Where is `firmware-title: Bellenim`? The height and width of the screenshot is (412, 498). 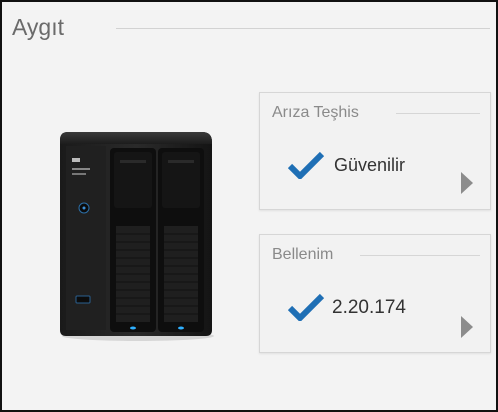 firmware-title: Bellenim is located at coordinates (307, 255).